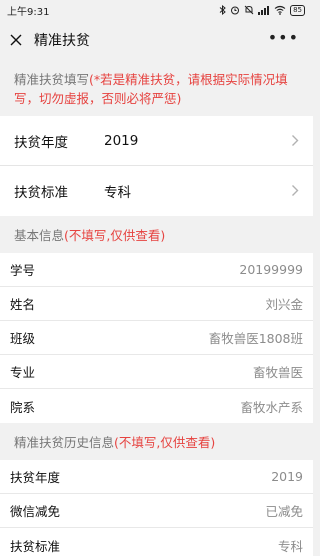 This screenshot has height=556, width=320. What do you see at coordinates (156, 141) in the screenshot?
I see `year-selector-row: 扶贫年度 2019` at bounding box center [156, 141].